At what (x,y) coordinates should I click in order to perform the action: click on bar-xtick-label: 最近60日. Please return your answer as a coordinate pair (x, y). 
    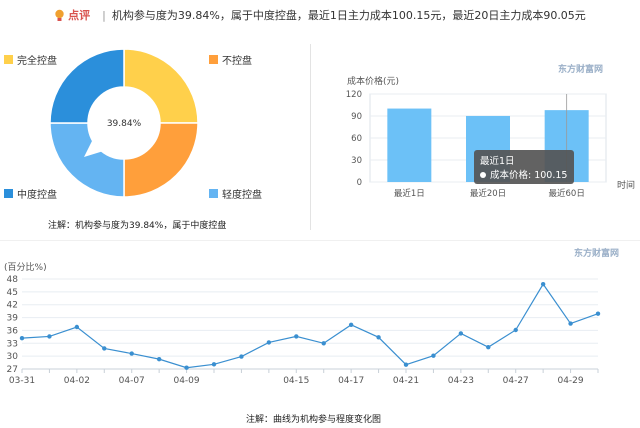
    Looking at the image, I should click on (567, 193).